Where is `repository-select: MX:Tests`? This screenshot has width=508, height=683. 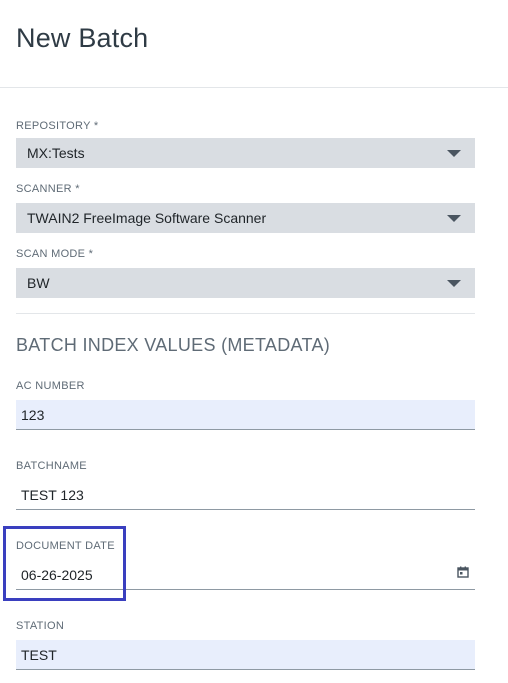
repository-select: MX:Tests is located at coordinates (245, 153).